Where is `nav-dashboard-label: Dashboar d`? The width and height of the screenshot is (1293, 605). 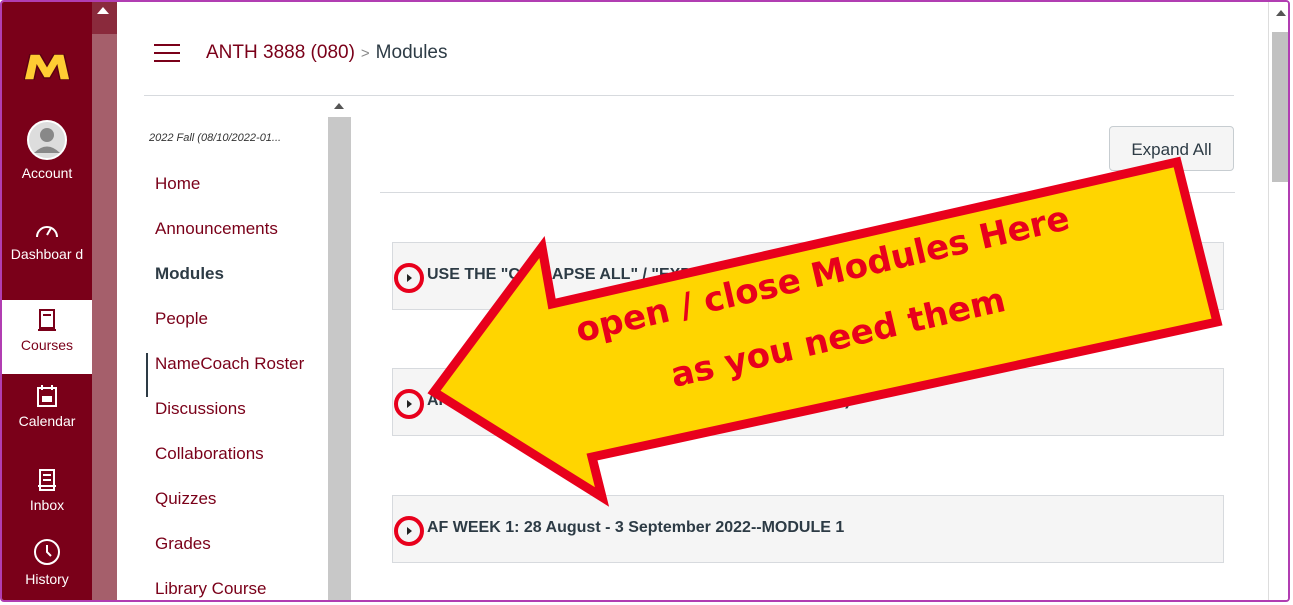
nav-dashboard-label: Dashboar d is located at coordinates (47, 254).